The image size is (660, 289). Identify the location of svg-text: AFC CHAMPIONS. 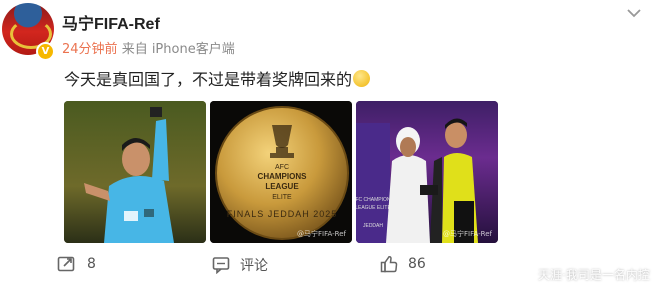
(375, 200).